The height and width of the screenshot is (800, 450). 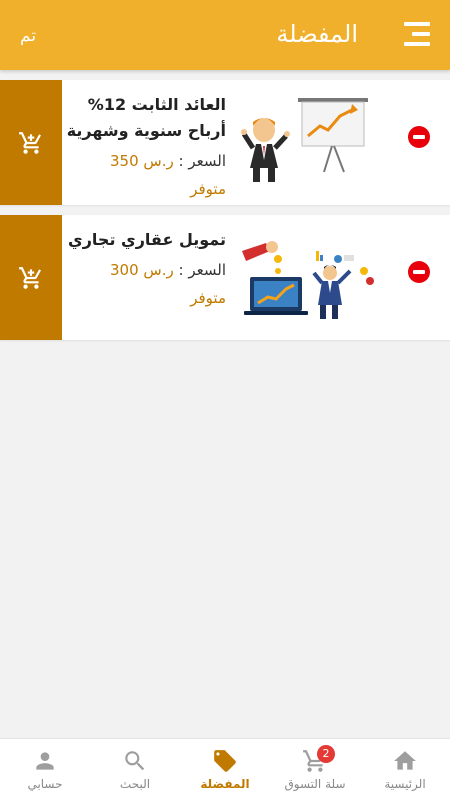 I want to click on item-name-line1: العائد الثابت 12%, so click(x=146, y=105).